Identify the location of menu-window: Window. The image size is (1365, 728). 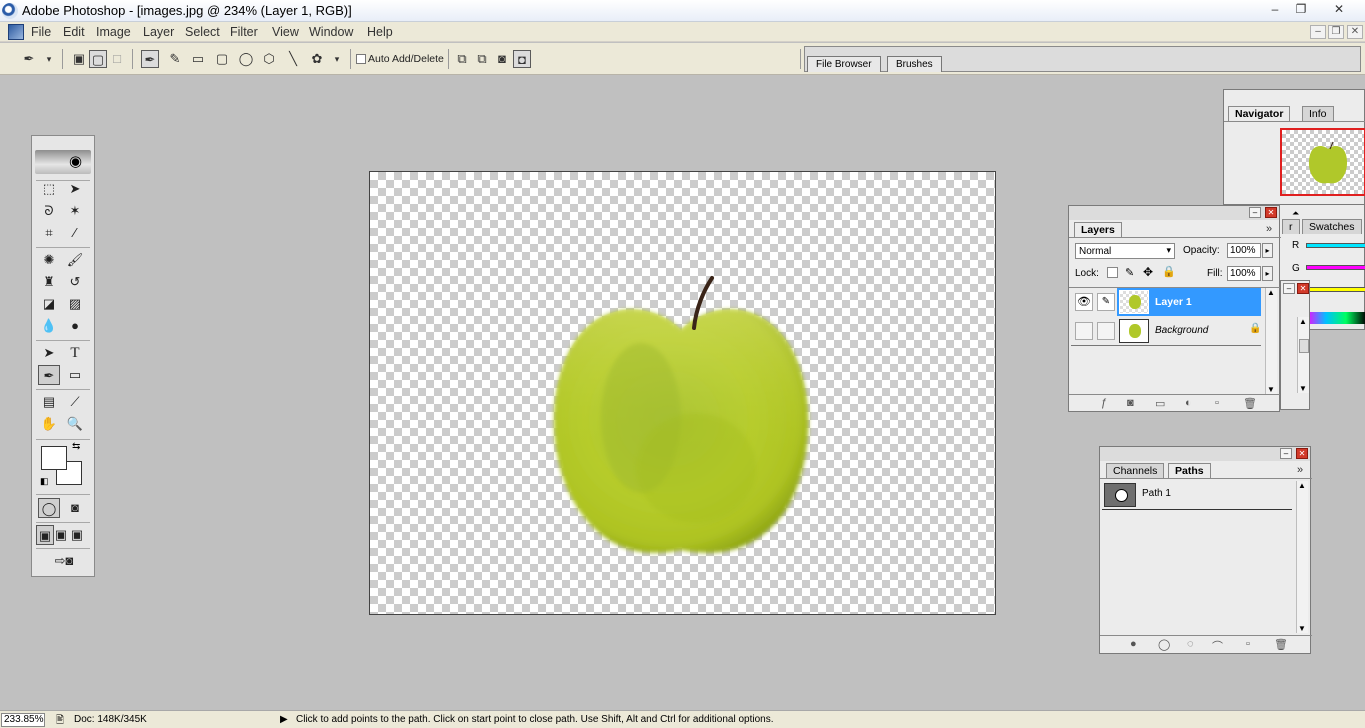
(331, 32).